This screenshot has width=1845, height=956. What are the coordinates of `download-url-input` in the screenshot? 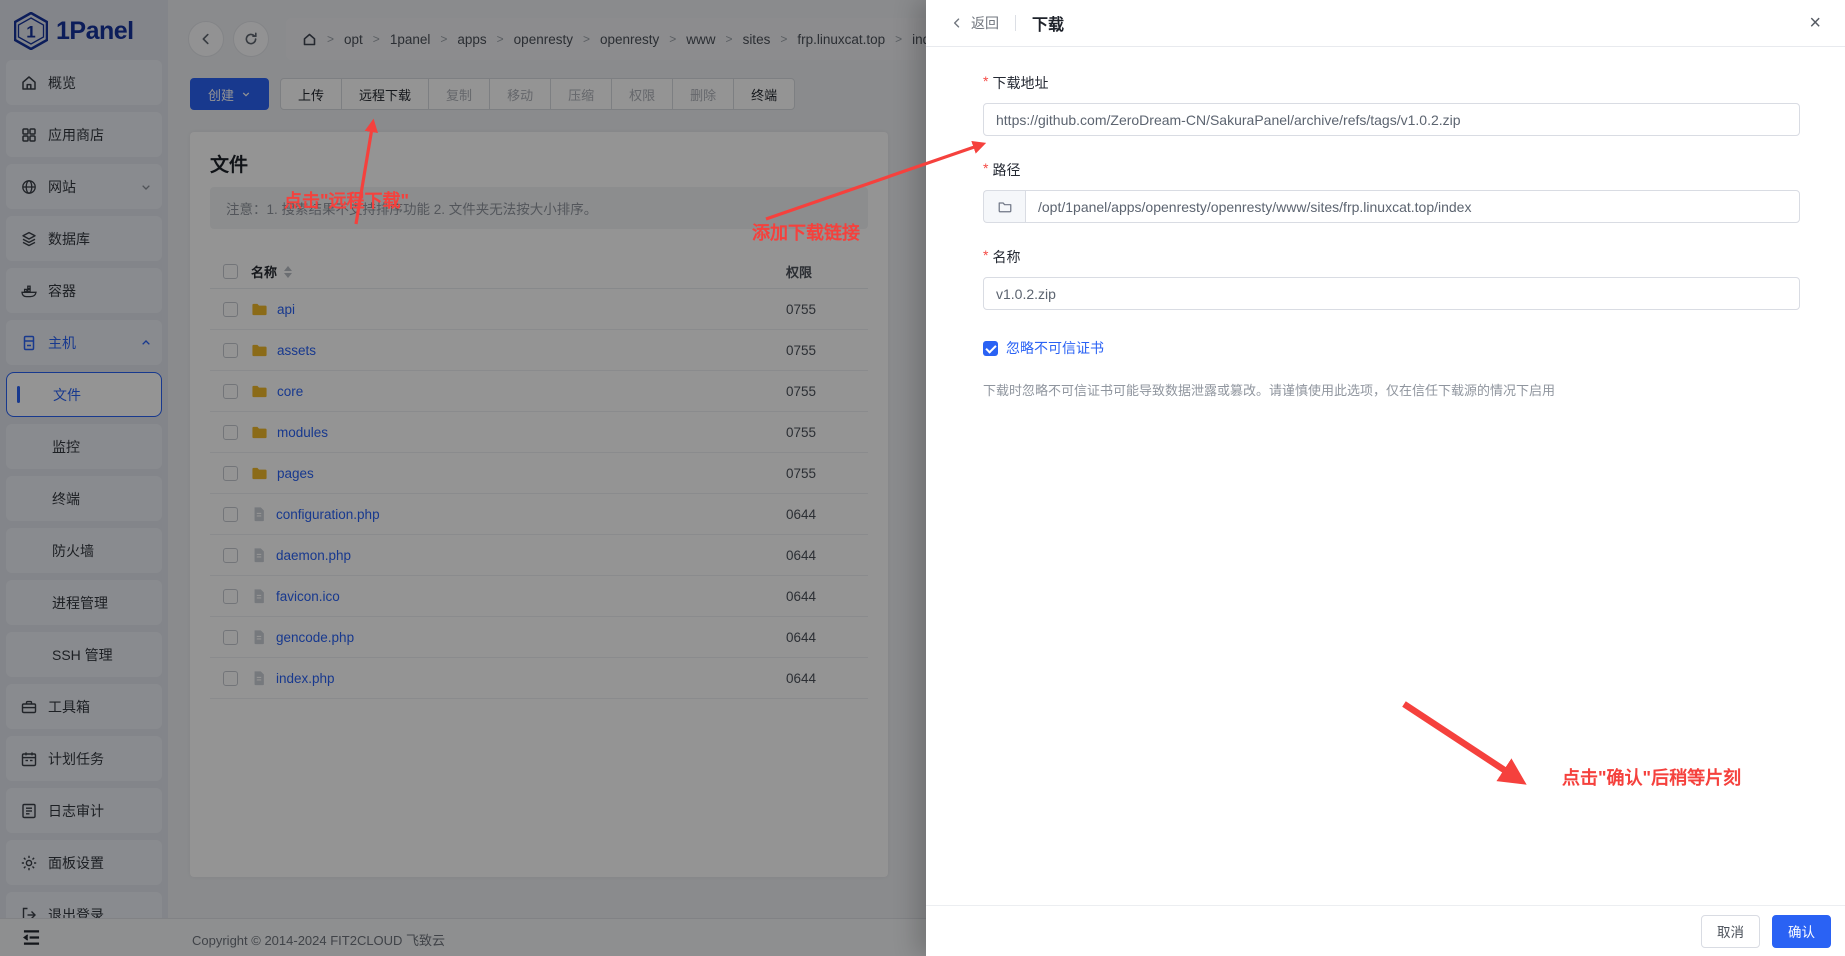 It's located at (1391, 119).